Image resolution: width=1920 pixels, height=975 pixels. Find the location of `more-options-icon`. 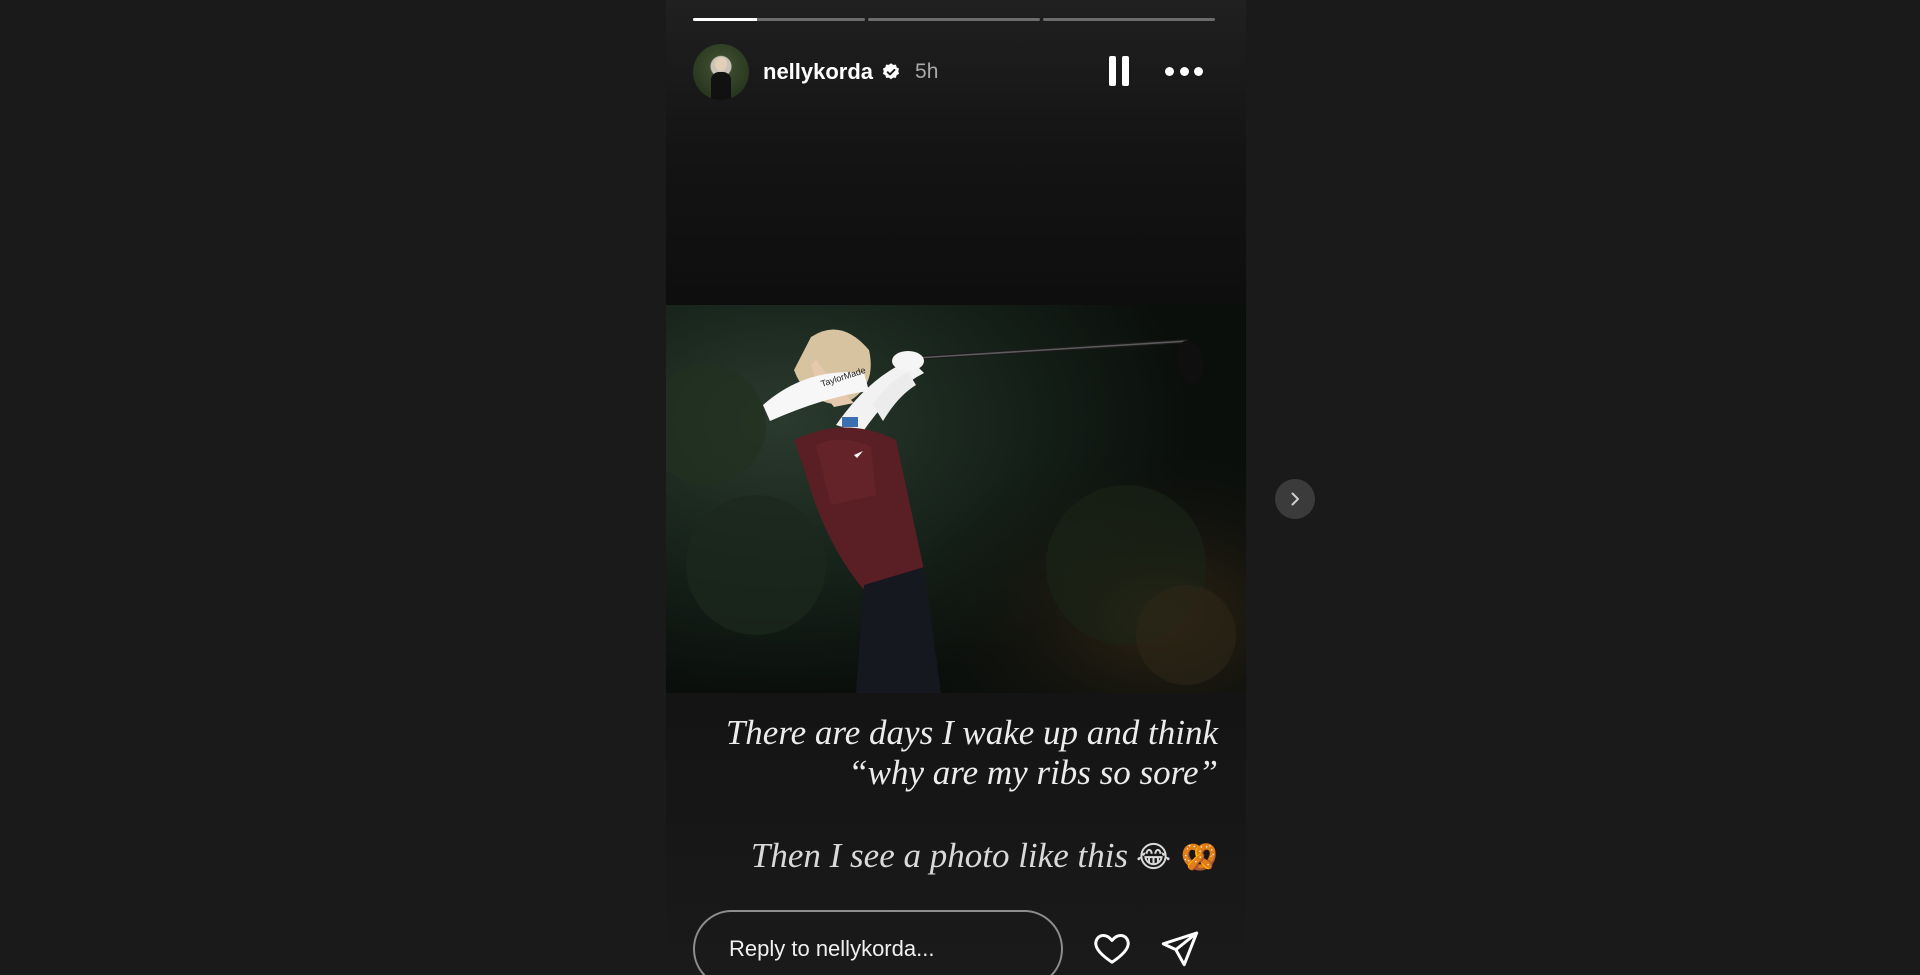

more-options-icon is located at coordinates (1184, 71).